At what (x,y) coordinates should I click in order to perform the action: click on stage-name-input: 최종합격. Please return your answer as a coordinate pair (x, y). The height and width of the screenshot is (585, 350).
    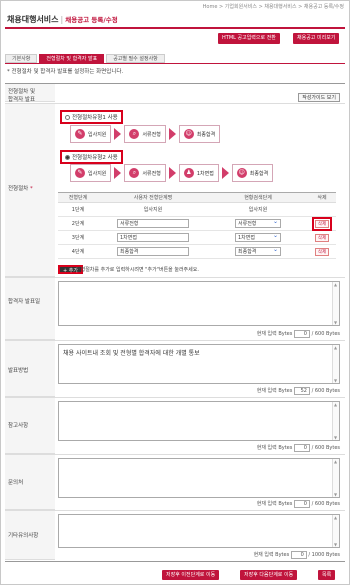
    Looking at the image, I should click on (153, 251).